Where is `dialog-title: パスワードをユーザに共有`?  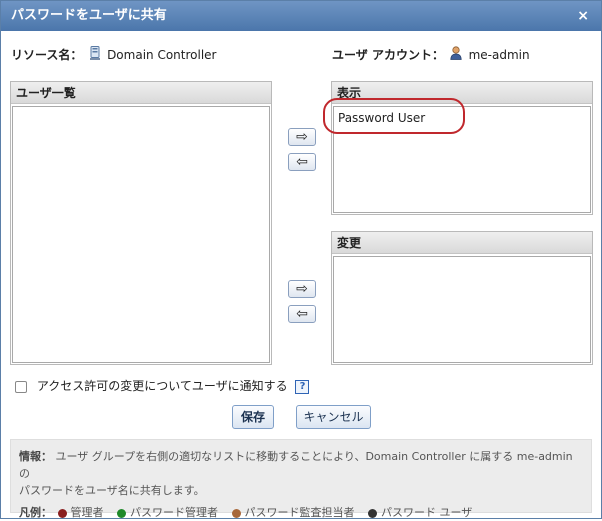 dialog-title: パスワードをユーザに共有 is located at coordinates (89, 15).